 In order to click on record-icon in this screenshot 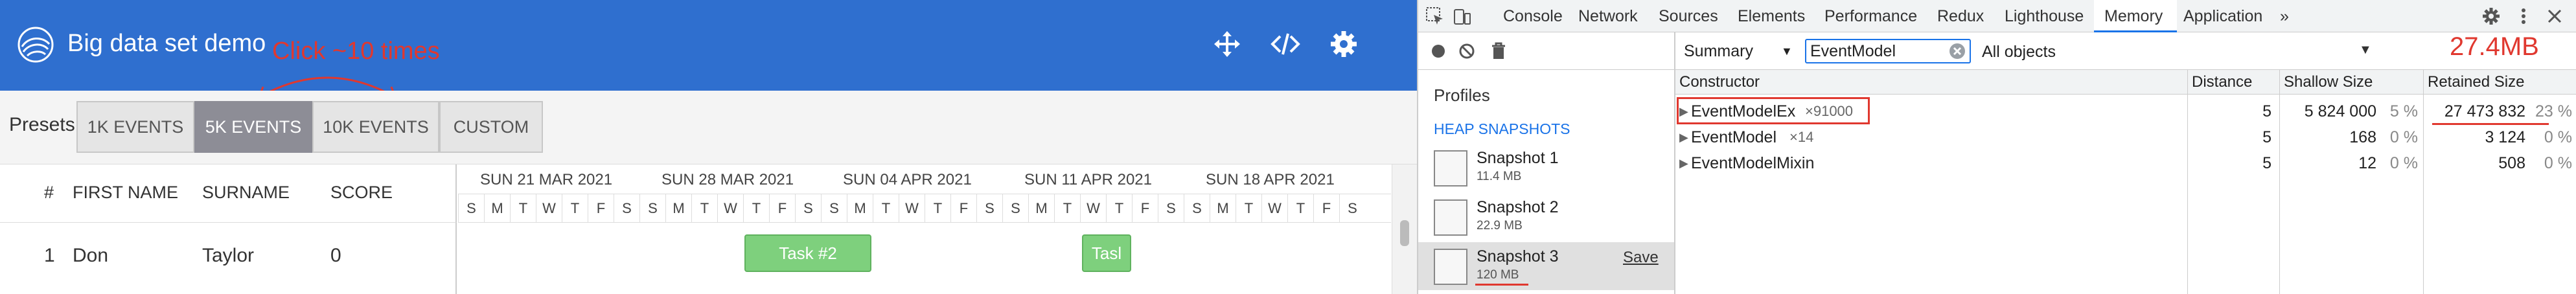, I will do `click(1438, 51)`.